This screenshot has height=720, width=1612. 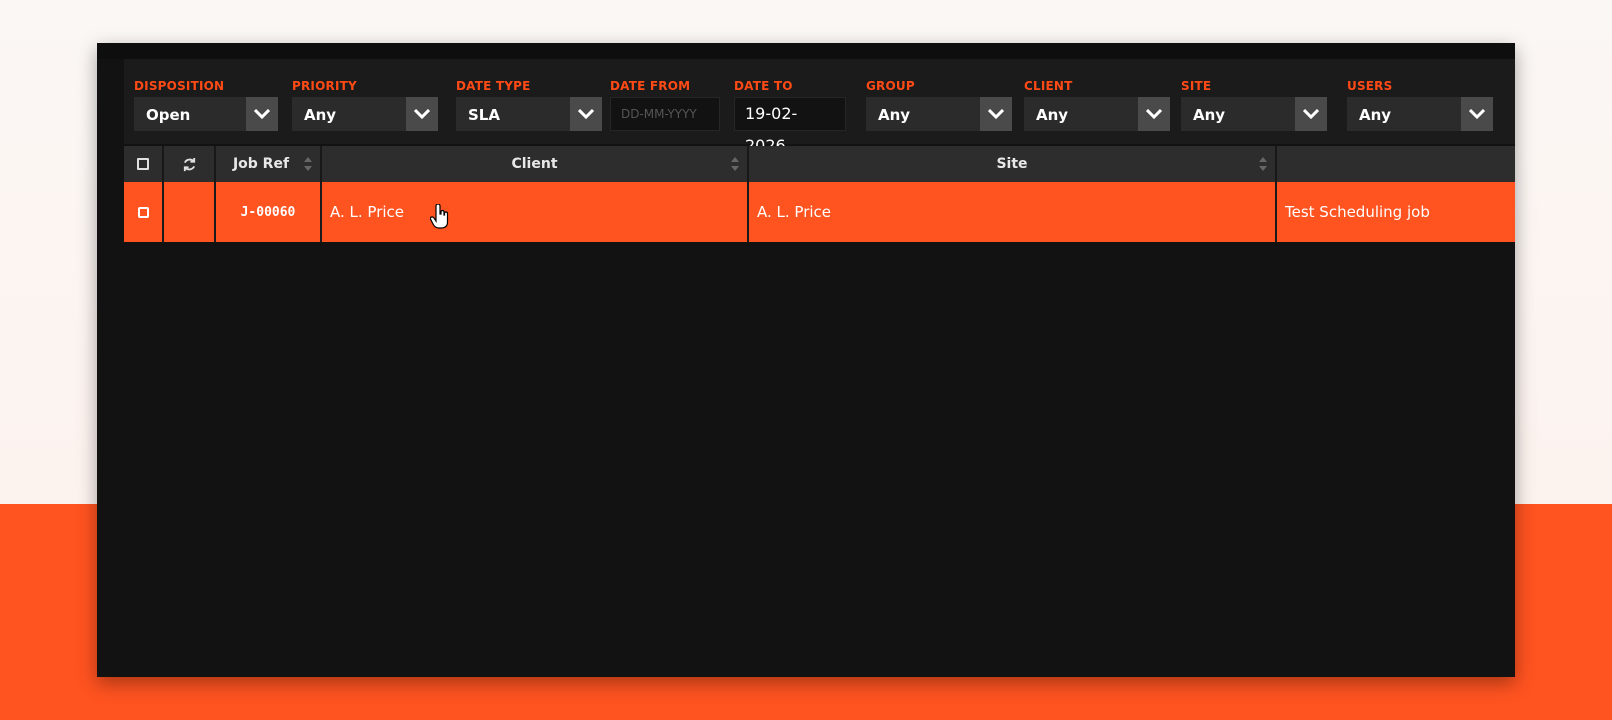 I want to click on description-cell: Test Scheduling job, so click(x=1396, y=212).